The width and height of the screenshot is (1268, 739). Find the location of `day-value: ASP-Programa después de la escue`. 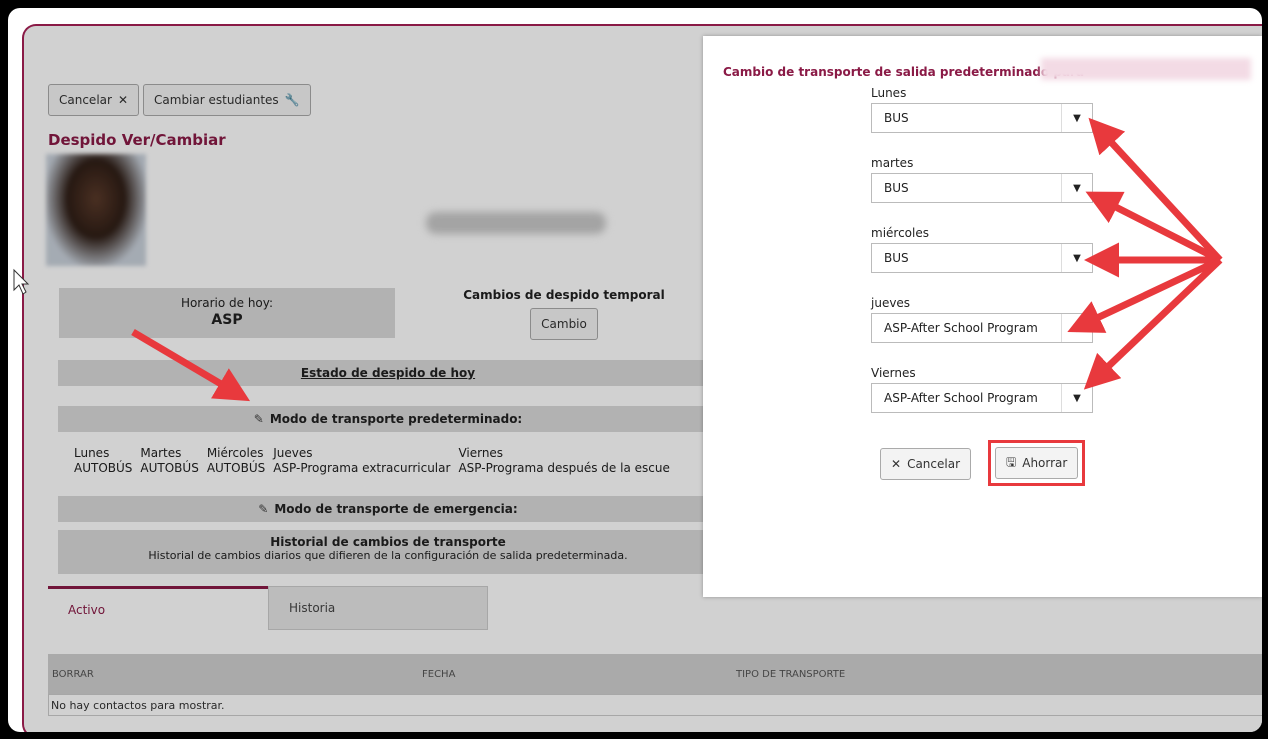

day-value: ASP-Programa después de la escue is located at coordinates (564, 468).